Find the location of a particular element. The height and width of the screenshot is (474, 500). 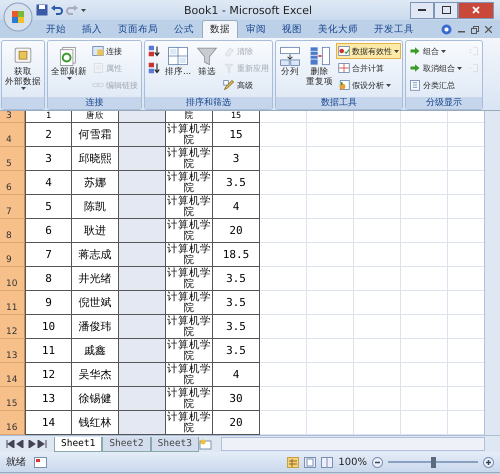

ribbon-button: 筛选 is located at coordinates (207, 69).